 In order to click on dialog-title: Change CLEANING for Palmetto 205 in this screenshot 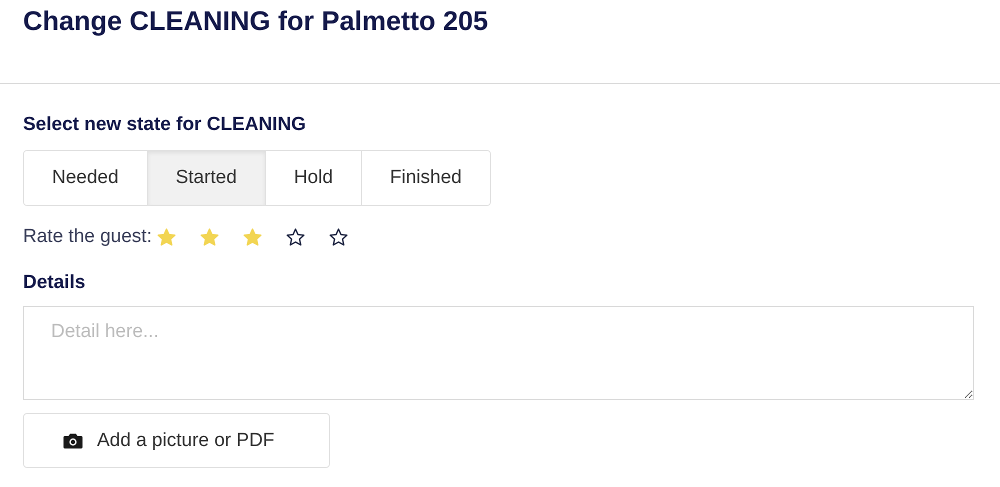, I will do `click(256, 21)`.